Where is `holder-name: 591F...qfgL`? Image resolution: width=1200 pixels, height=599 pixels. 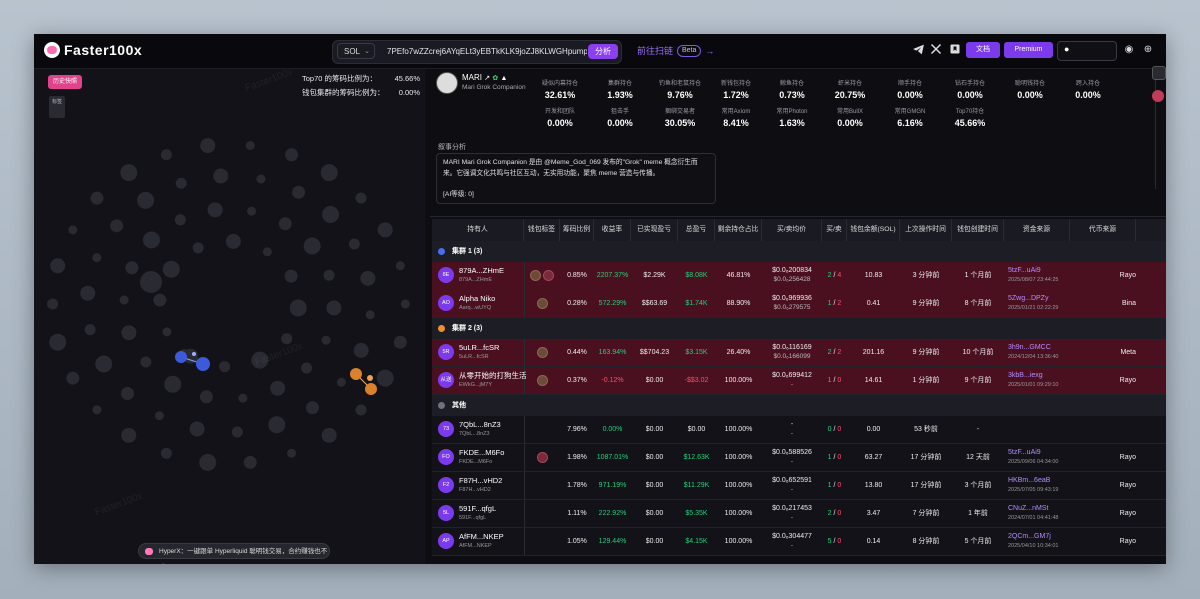 holder-name: 591F...qfgL is located at coordinates (477, 509).